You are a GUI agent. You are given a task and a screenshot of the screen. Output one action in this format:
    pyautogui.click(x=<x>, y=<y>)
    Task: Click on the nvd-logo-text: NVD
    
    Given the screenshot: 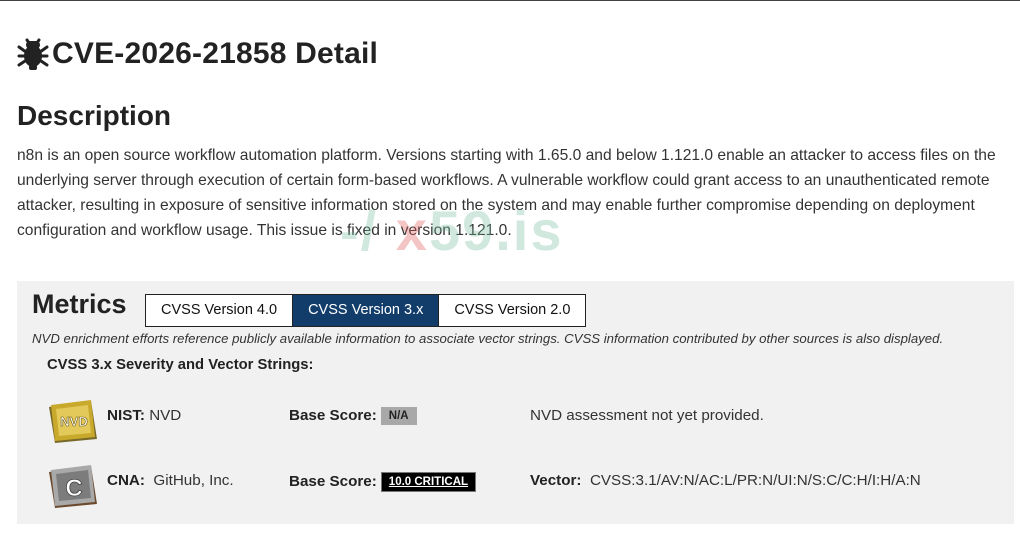 What is the action you would take?
    pyautogui.click(x=73, y=421)
    